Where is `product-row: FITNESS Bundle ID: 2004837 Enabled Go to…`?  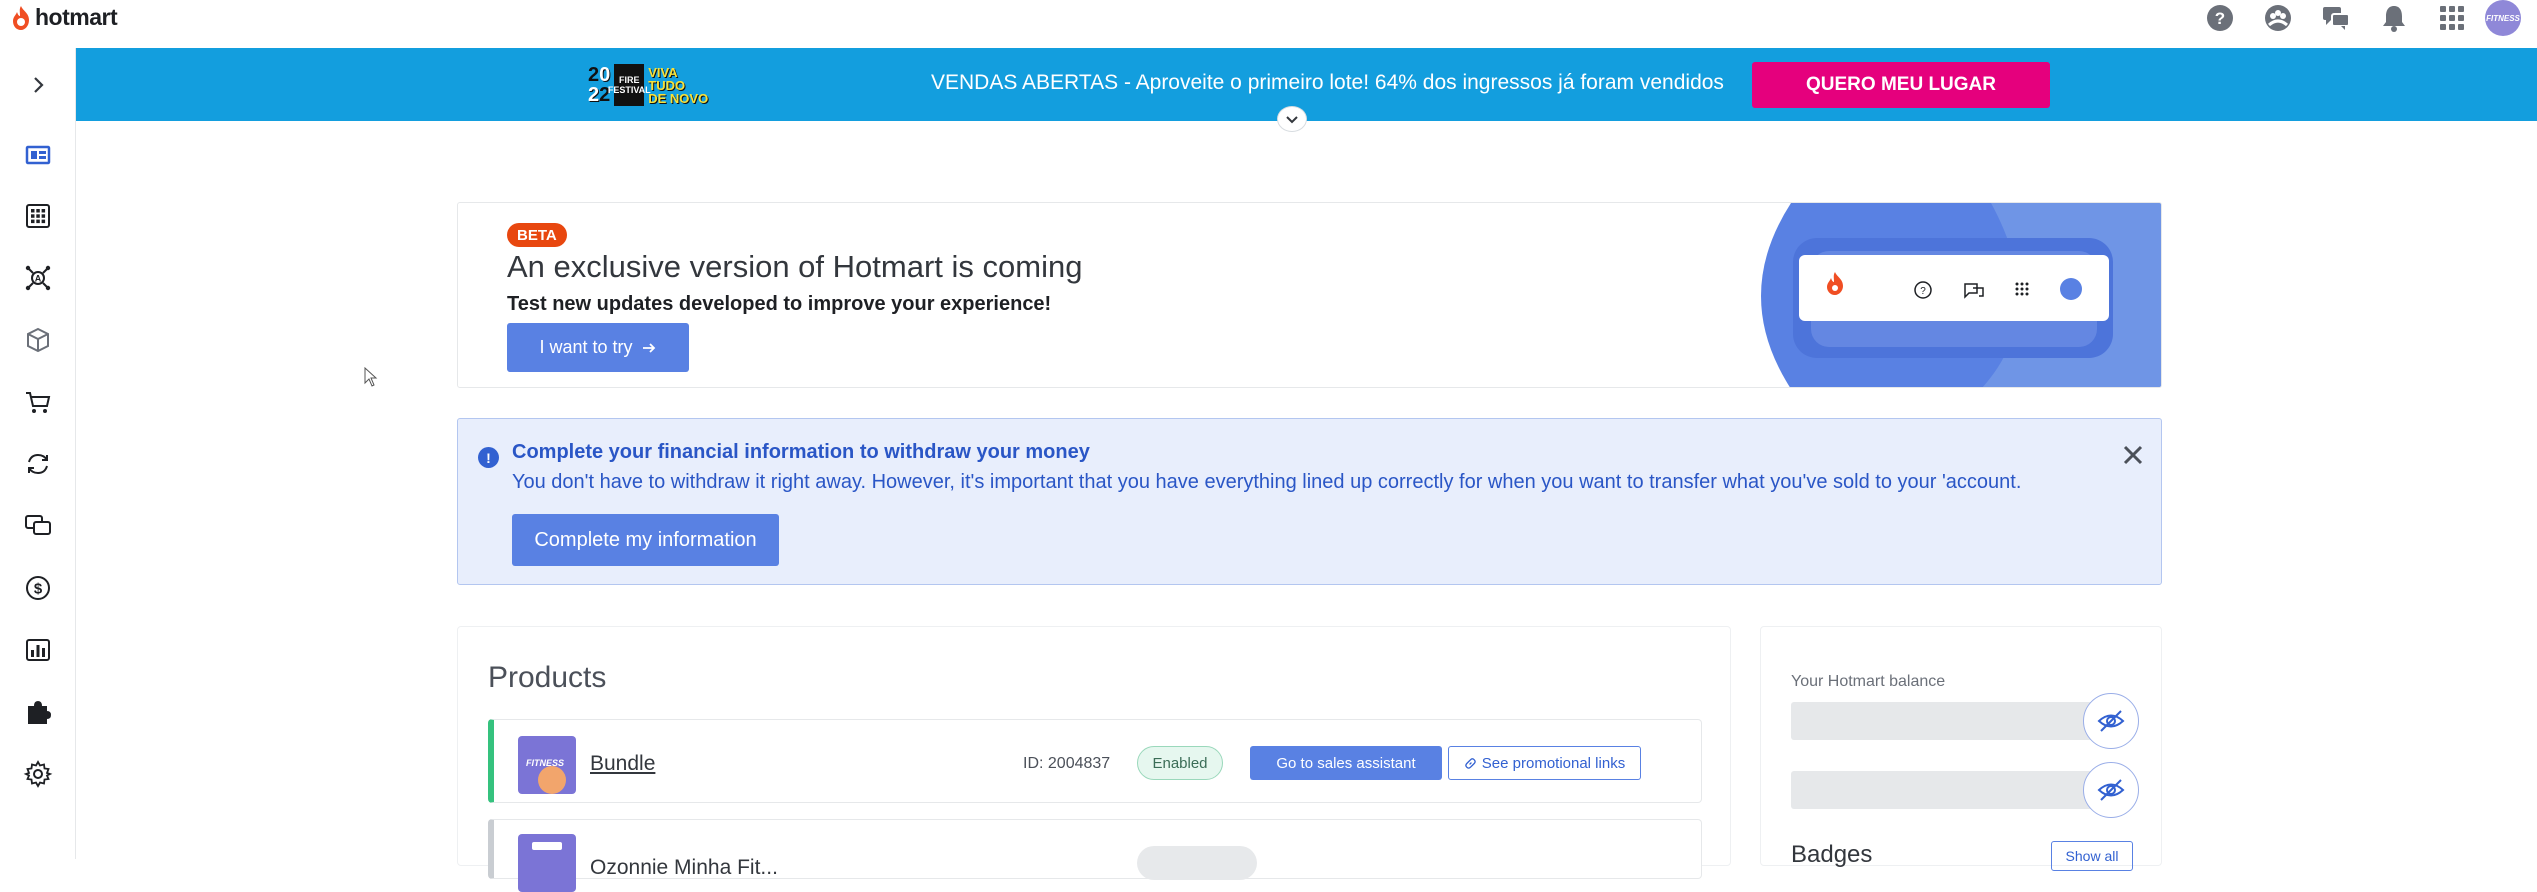 product-row: FITNESS Bundle ID: 2004837 Enabled Go to… is located at coordinates (1095, 761).